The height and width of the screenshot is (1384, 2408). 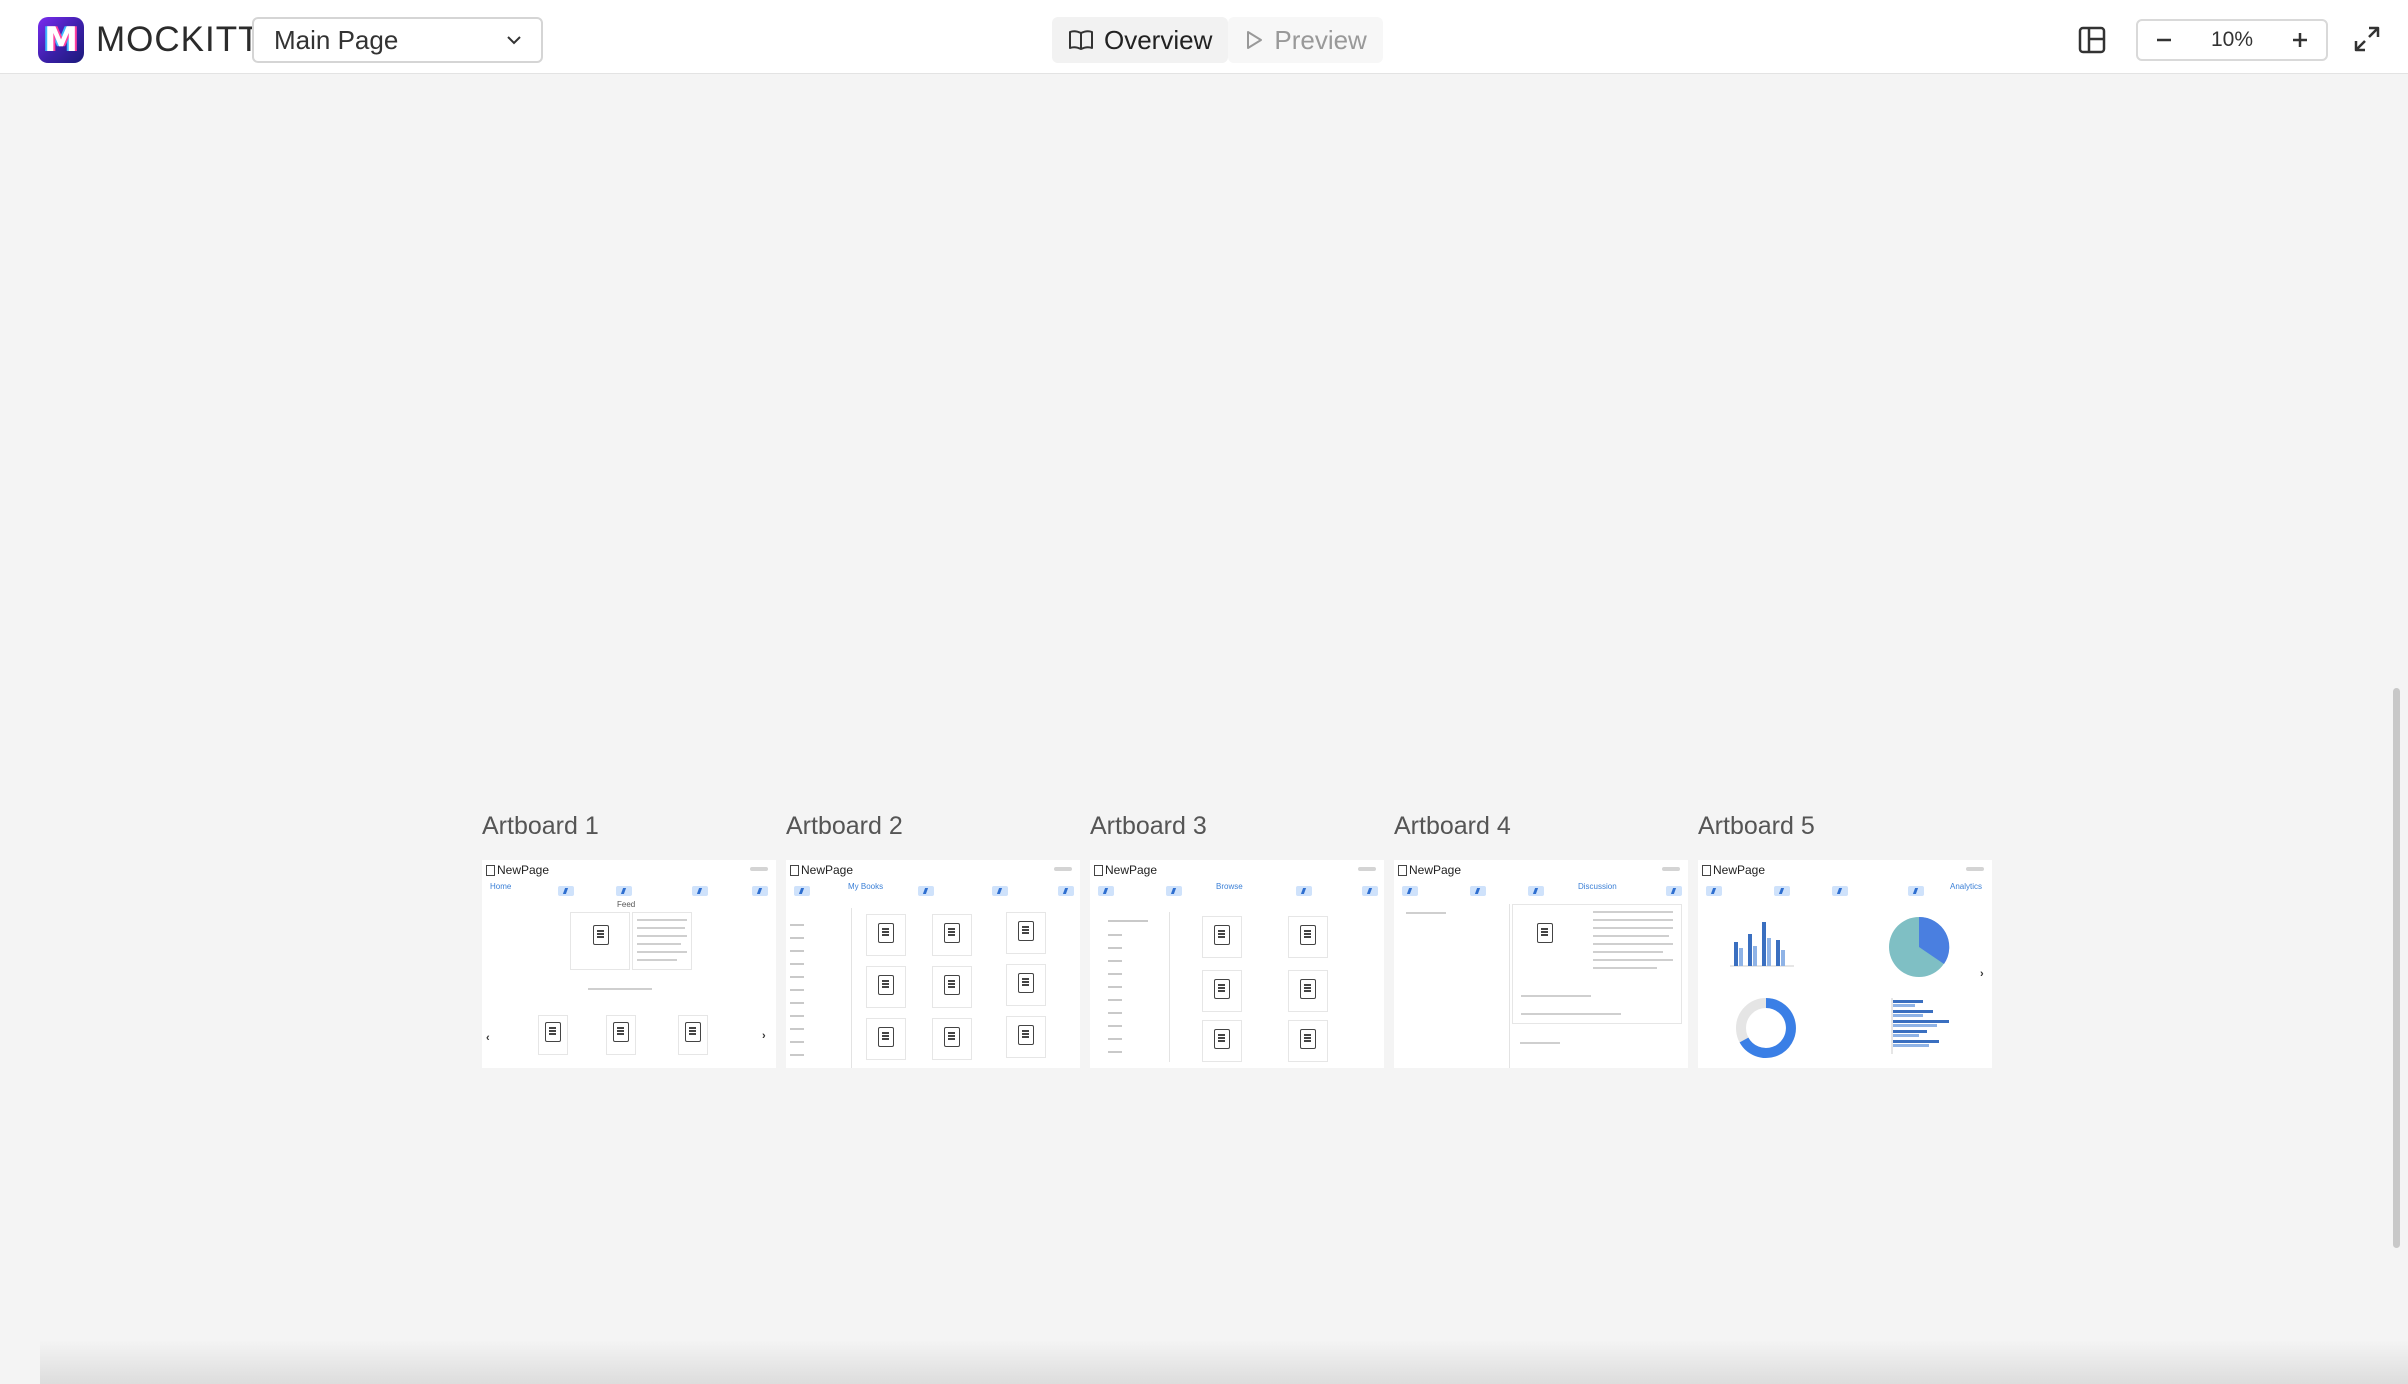 I want to click on chevron-down-icon, so click(x=514, y=40).